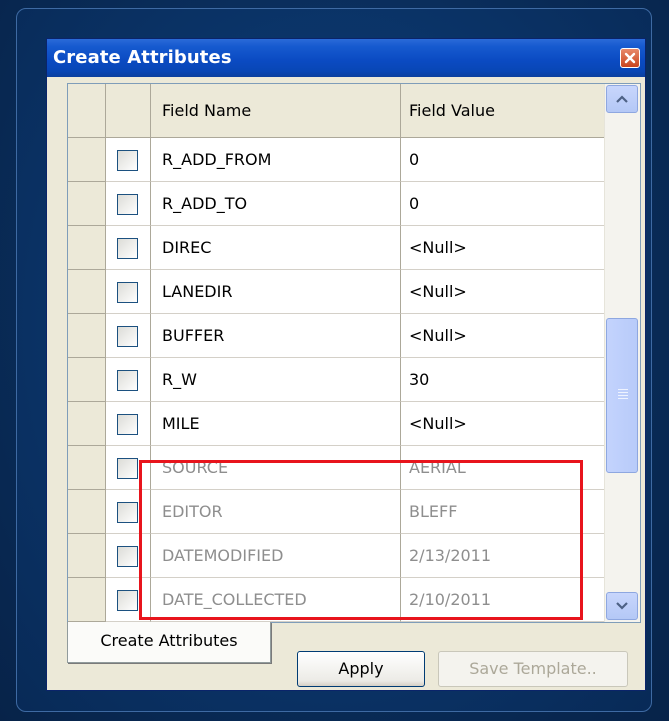 This screenshot has width=669, height=721. Describe the element at coordinates (361, 540) in the screenshot. I see `highlight-box` at that location.